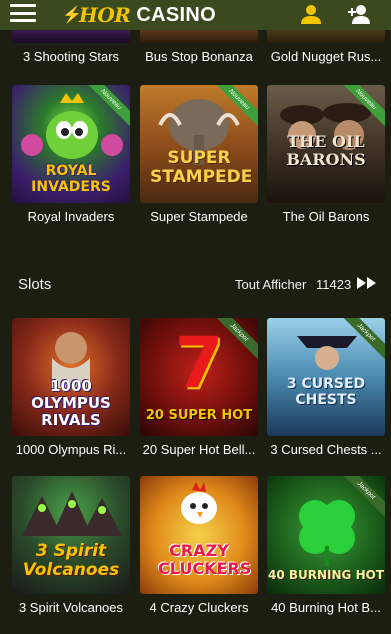  Describe the element at coordinates (326, 216) in the screenshot. I see `game-title: The Oil Barons` at that location.